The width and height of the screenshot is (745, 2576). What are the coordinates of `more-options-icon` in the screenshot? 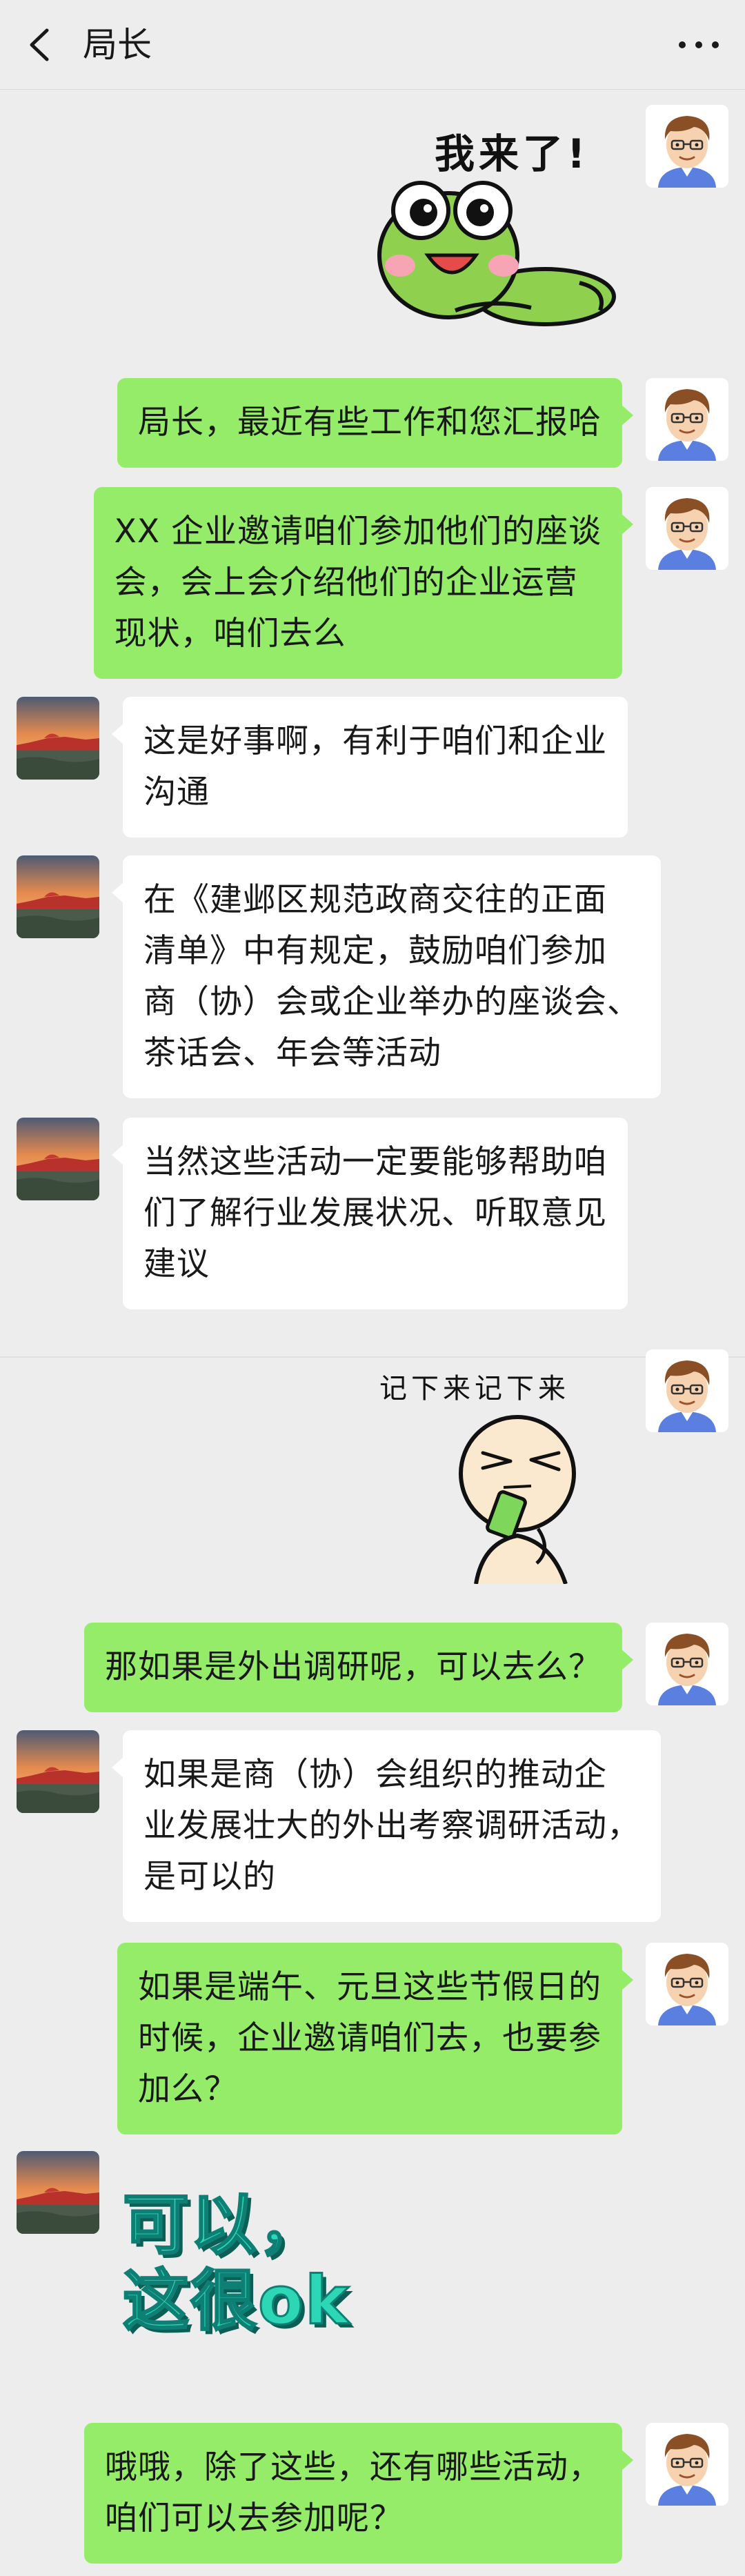 It's located at (699, 44).